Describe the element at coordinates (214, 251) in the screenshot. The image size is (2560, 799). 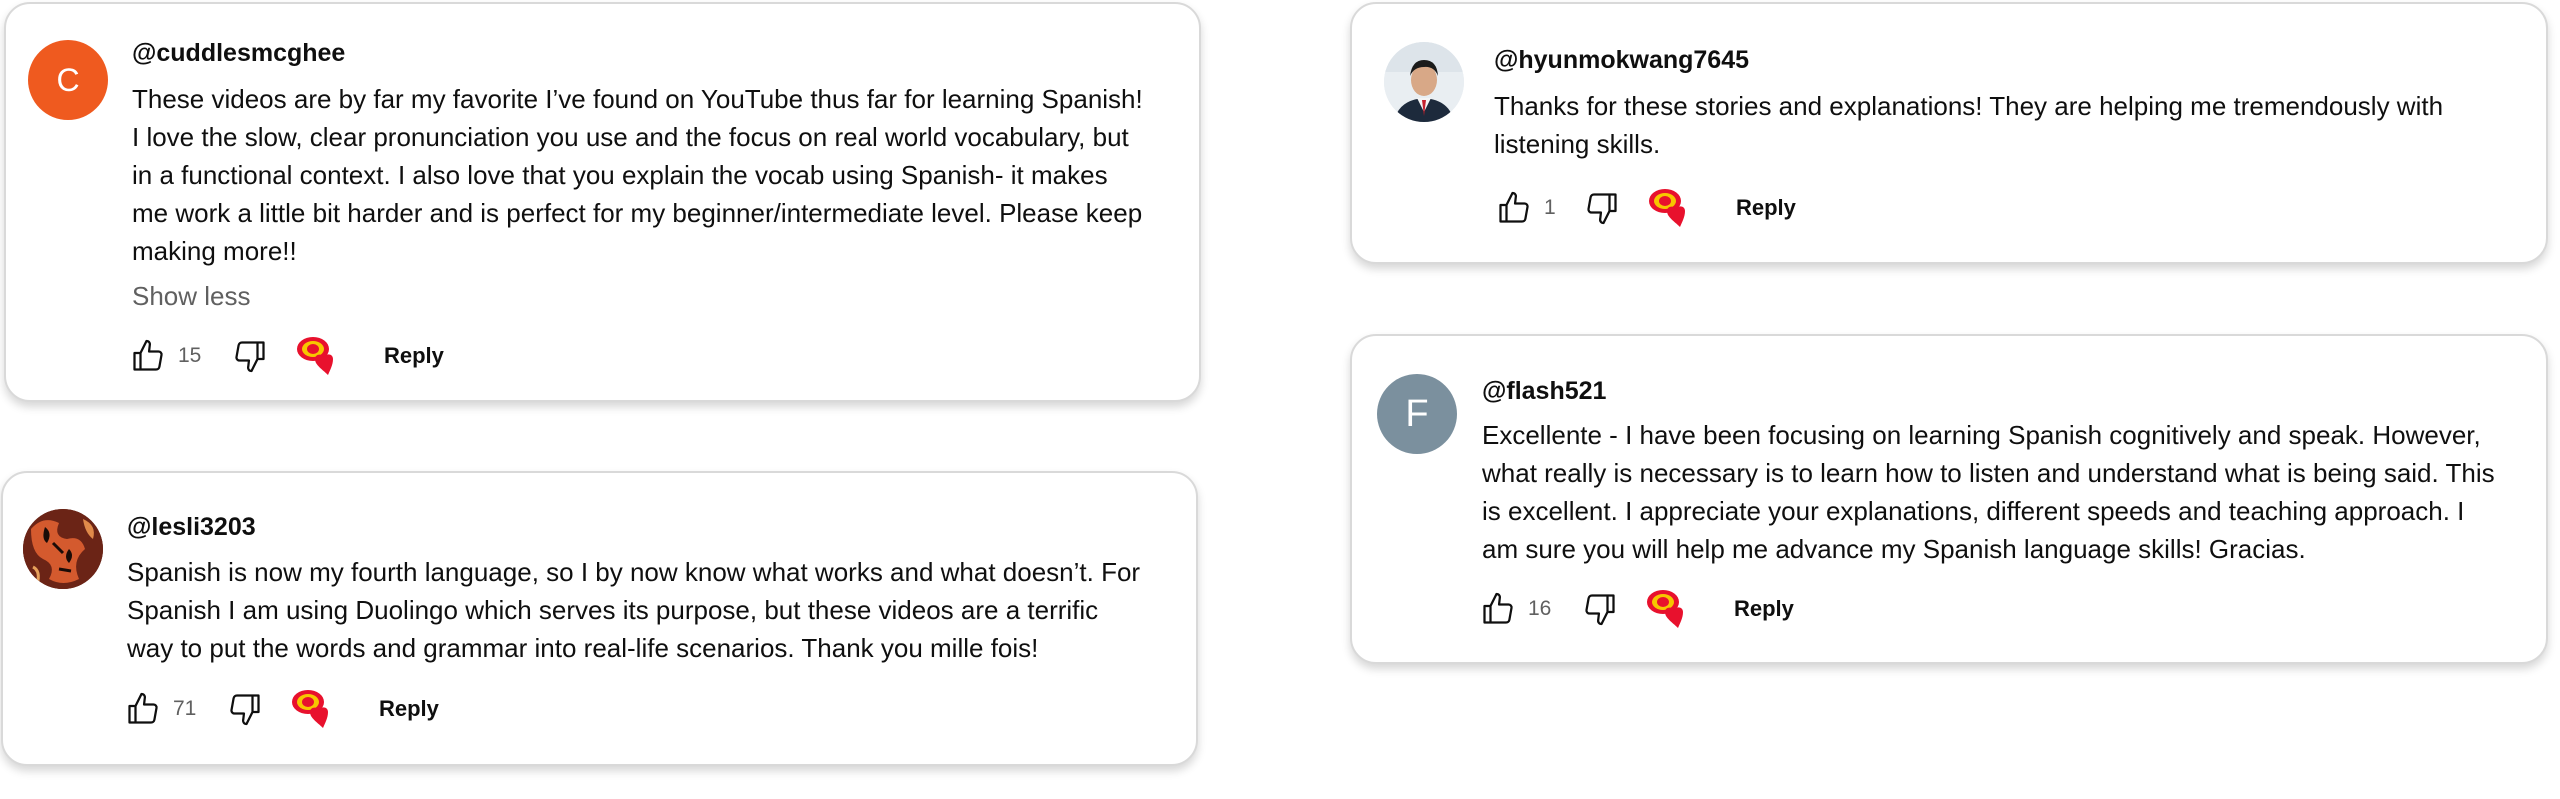
I see `comment-line: making more!!` at that location.